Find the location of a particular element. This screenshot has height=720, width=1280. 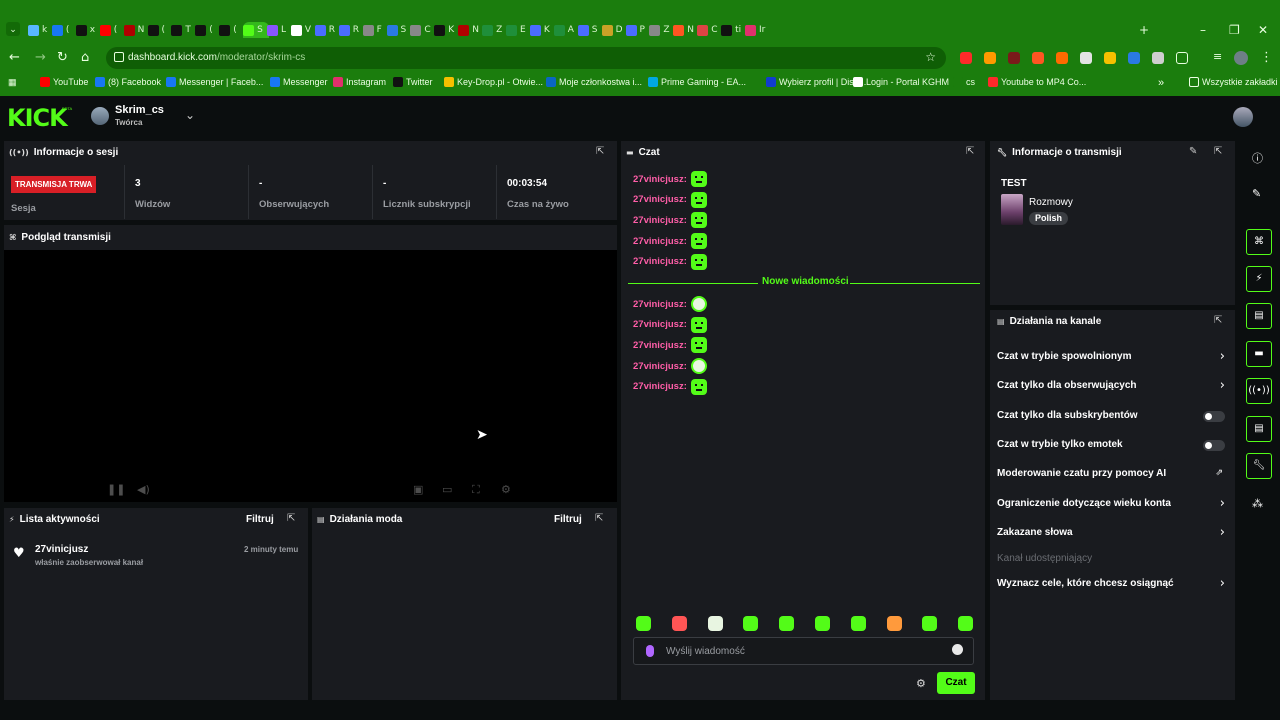

microphone-icon is located at coordinates (650, 651).